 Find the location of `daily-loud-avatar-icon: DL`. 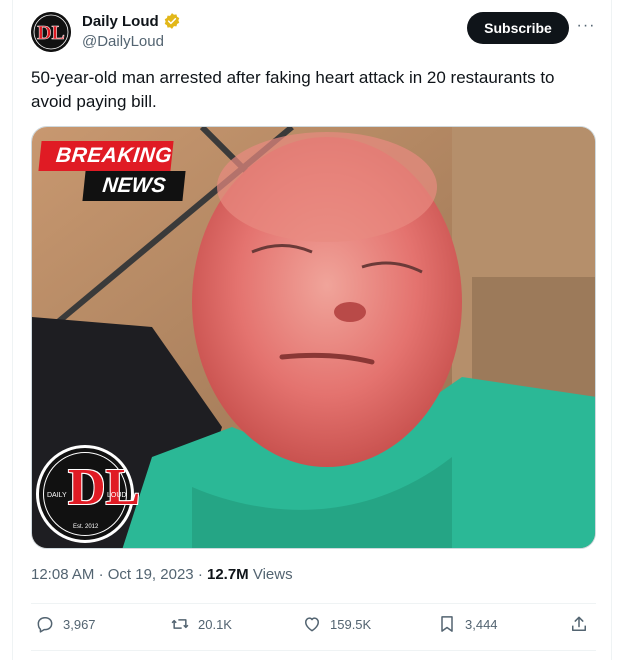

daily-loud-avatar-icon: DL is located at coordinates (51, 32).